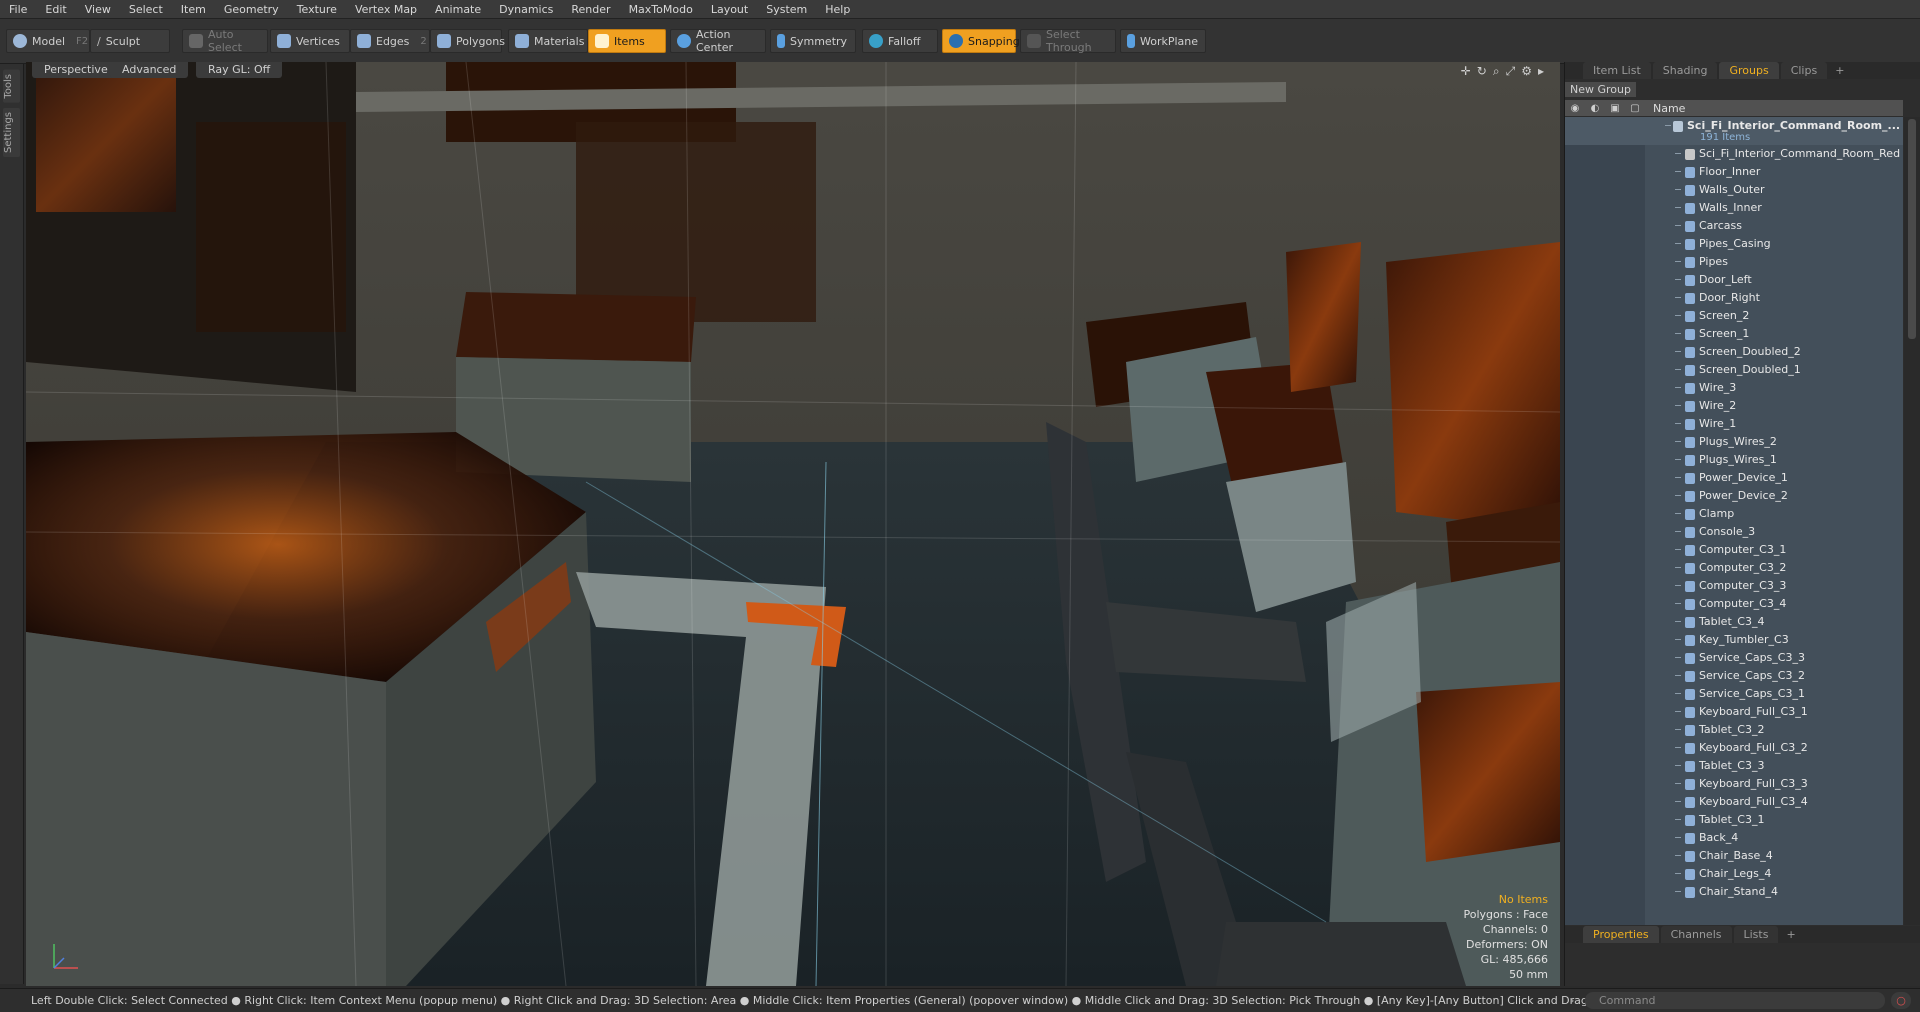 The width and height of the screenshot is (1920, 1012). What do you see at coordinates (1749, 70) in the screenshot?
I see `tab-groups: Groups` at bounding box center [1749, 70].